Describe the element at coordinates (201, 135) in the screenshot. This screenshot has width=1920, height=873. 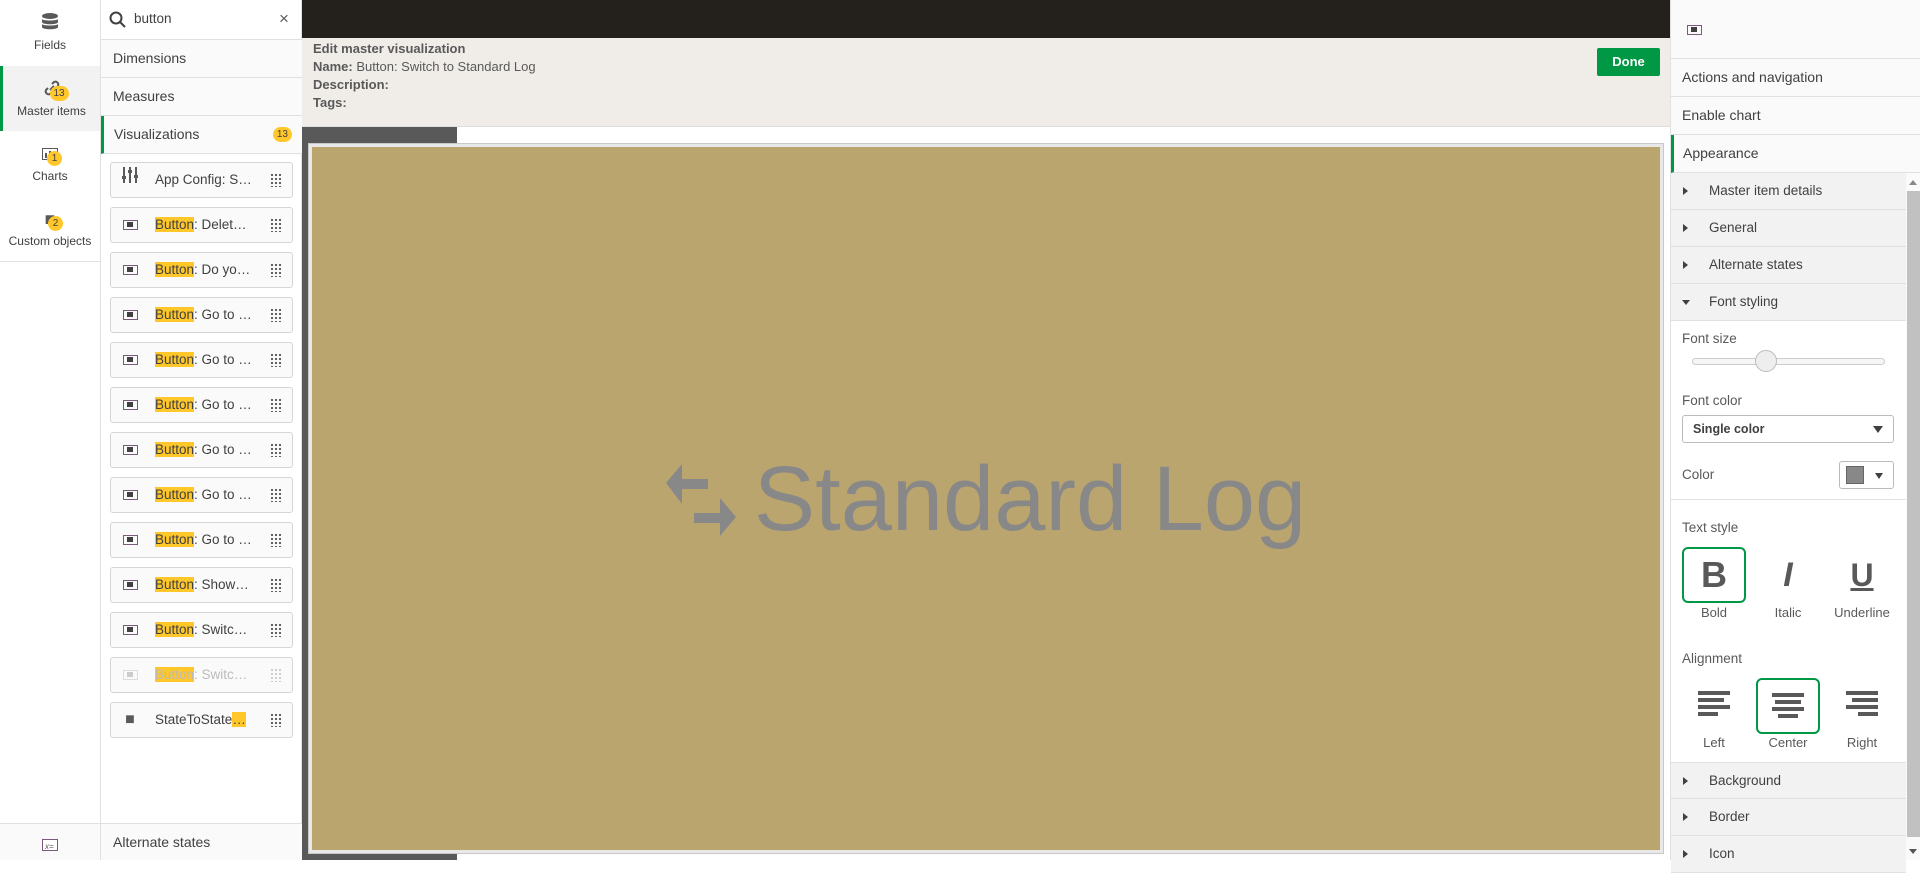
I see `section-visualizations: Visualizations 13` at that location.